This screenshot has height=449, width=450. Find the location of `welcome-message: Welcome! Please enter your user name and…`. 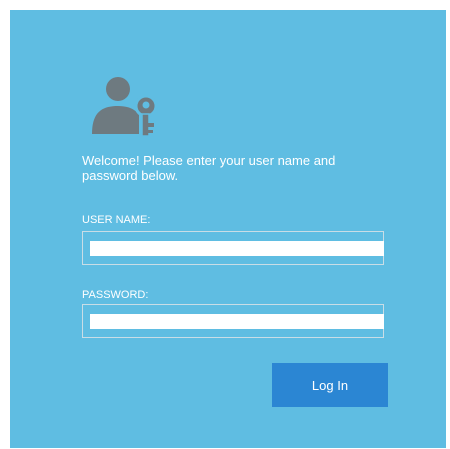

welcome-message: Welcome! Please enter your user name and… is located at coordinates (209, 168).